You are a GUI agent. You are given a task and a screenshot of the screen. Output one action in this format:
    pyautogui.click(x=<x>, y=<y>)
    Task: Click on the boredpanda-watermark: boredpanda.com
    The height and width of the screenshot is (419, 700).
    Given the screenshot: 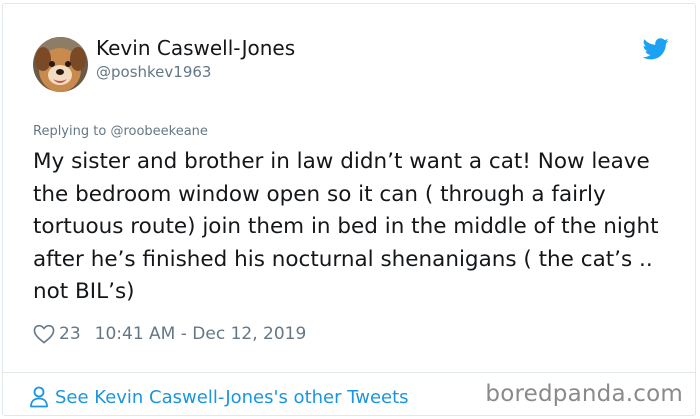 What is the action you would take?
    pyautogui.click(x=584, y=394)
    